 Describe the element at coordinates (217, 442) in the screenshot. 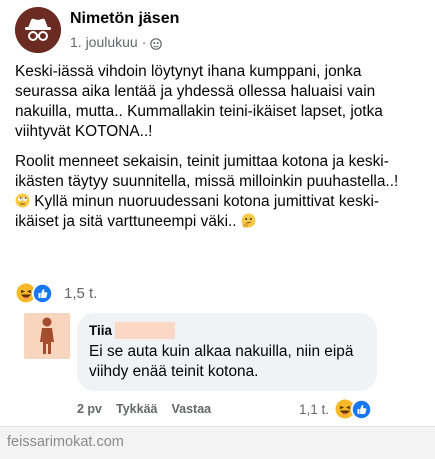

I see `footer: feissarimokat.com` at that location.